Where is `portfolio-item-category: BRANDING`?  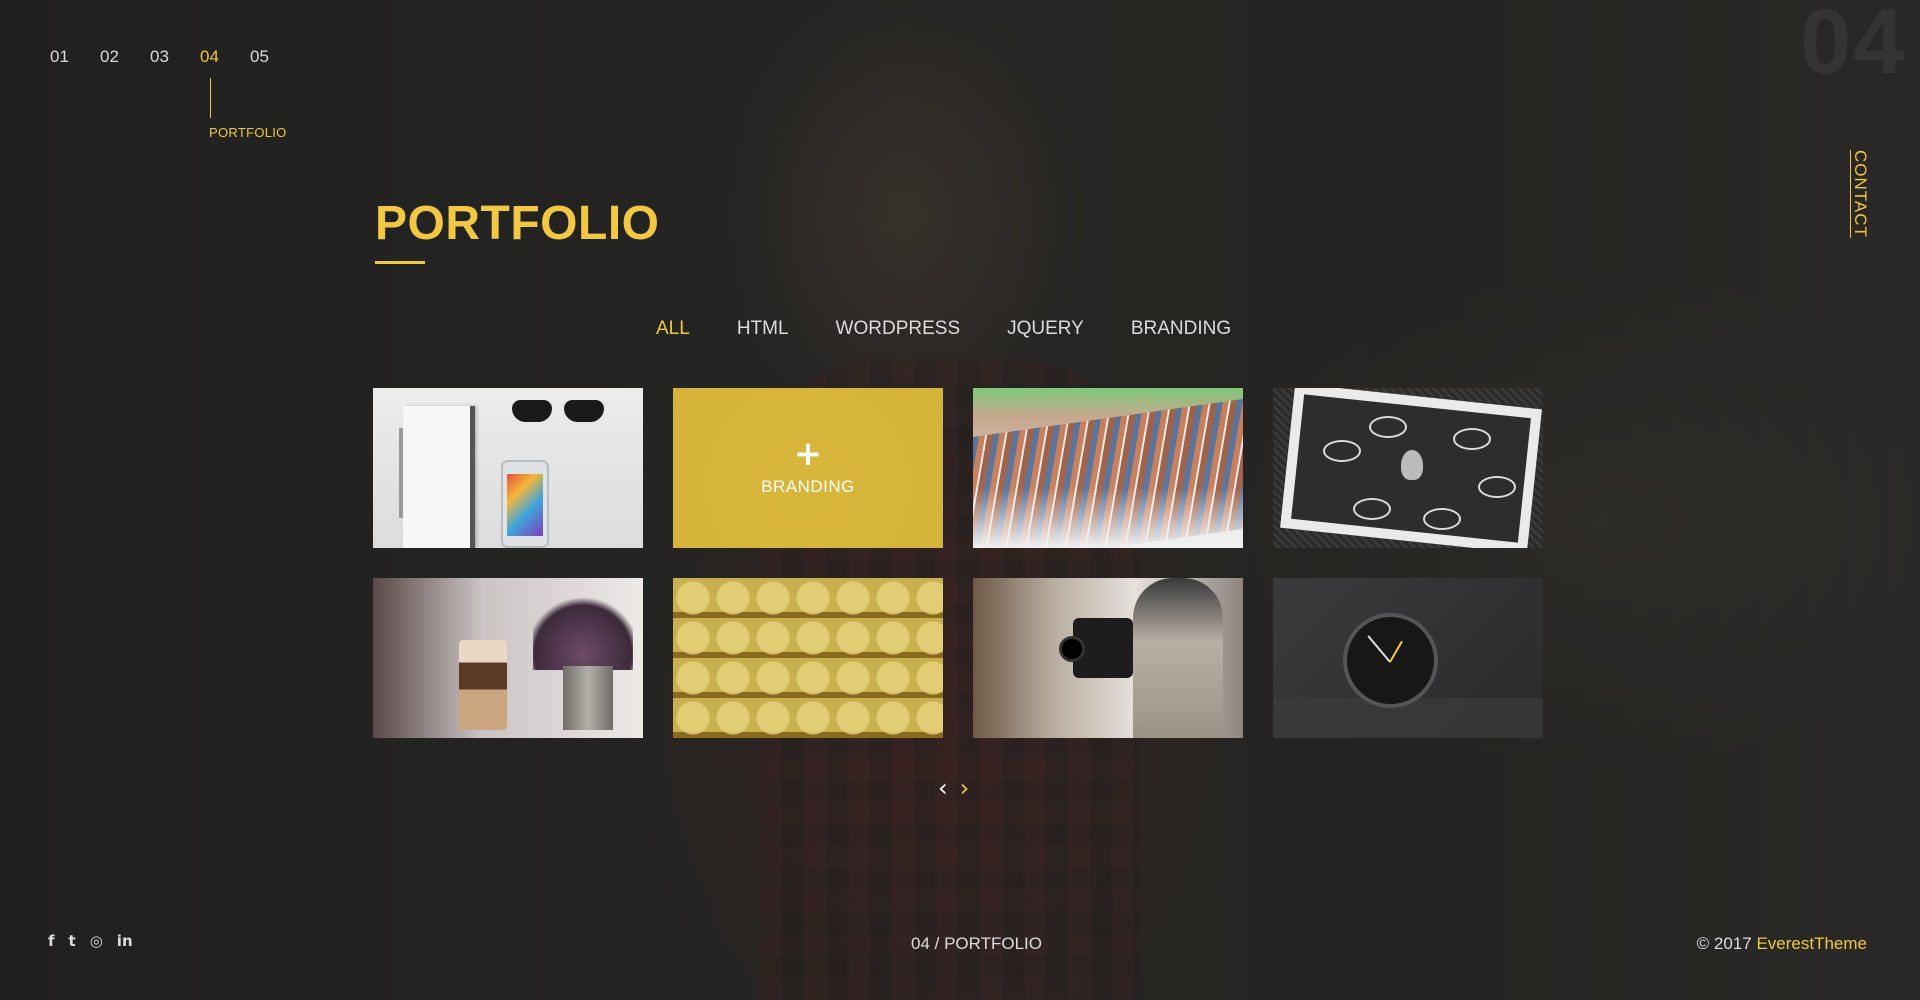 portfolio-item-category: BRANDING is located at coordinates (808, 486).